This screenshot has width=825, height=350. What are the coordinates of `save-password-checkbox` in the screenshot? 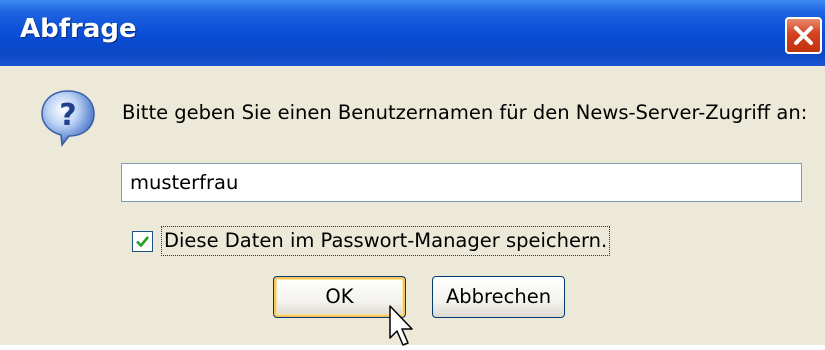 It's located at (142, 241).